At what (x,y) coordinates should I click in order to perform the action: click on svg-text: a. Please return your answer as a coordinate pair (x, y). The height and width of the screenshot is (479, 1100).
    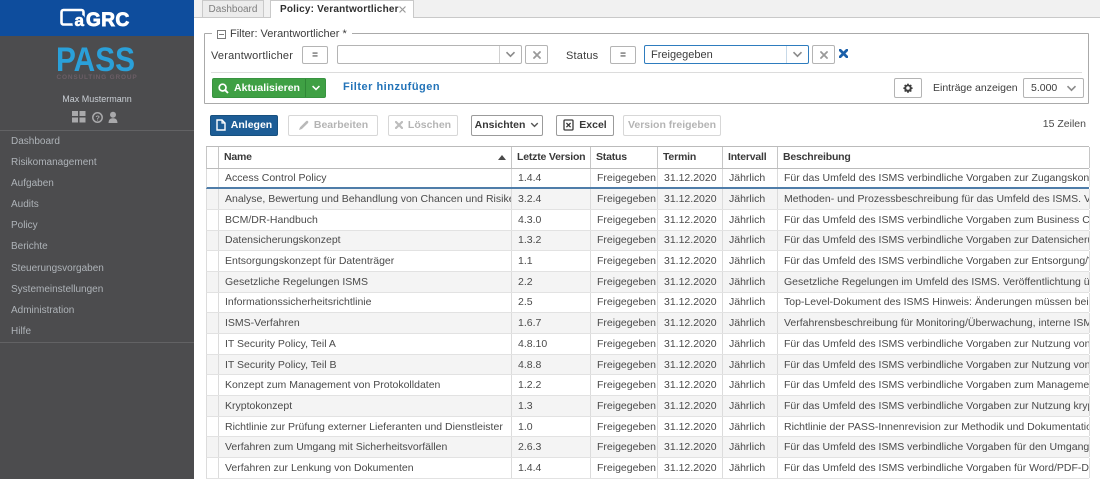
    Looking at the image, I should click on (80, 20).